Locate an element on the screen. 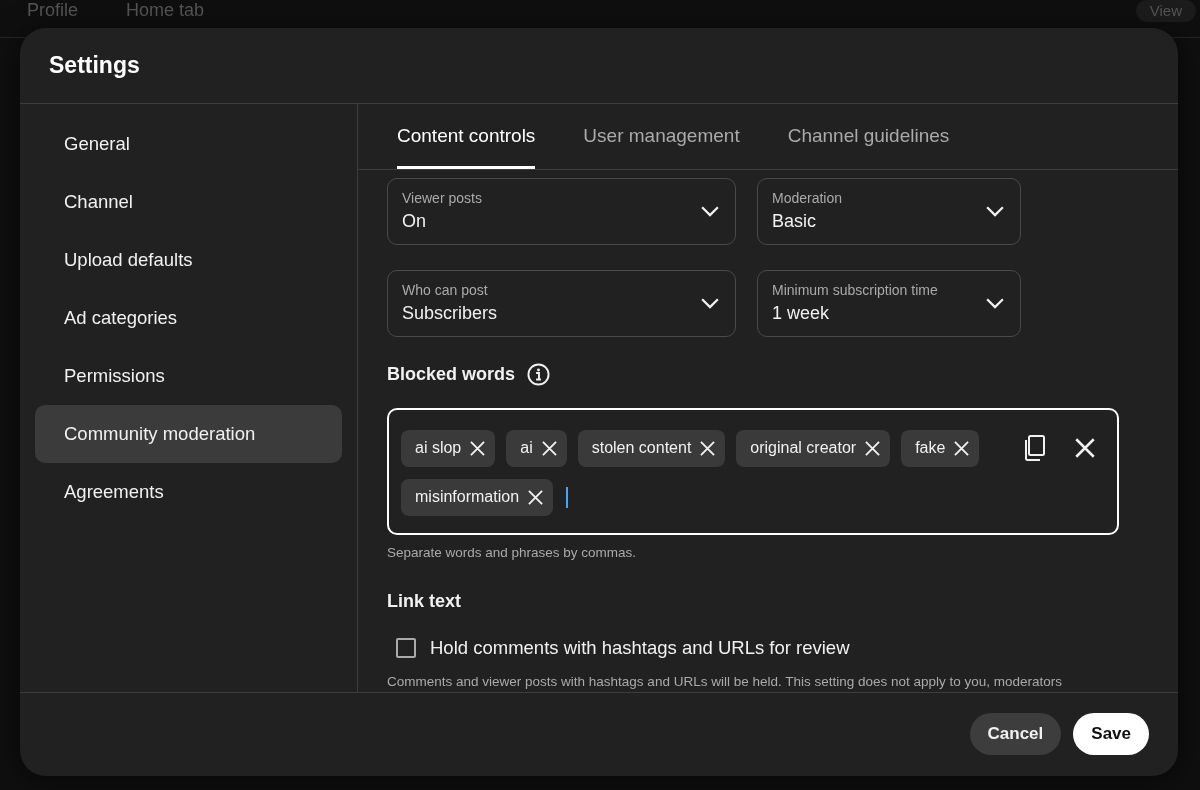  cancel-button: Cancel is located at coordinates (1015, 734).